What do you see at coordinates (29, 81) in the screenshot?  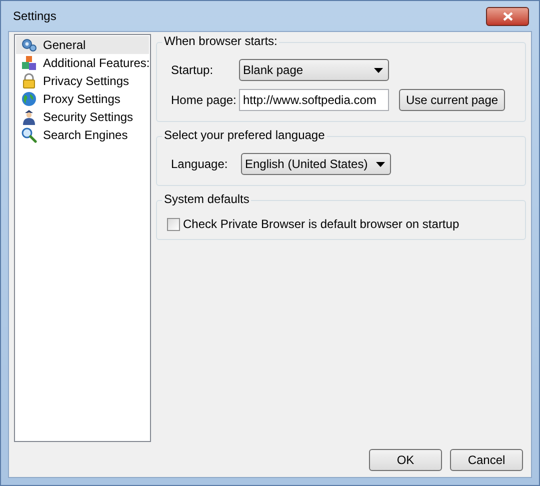 I see `lock-icon` at bounding box center [29, 81].